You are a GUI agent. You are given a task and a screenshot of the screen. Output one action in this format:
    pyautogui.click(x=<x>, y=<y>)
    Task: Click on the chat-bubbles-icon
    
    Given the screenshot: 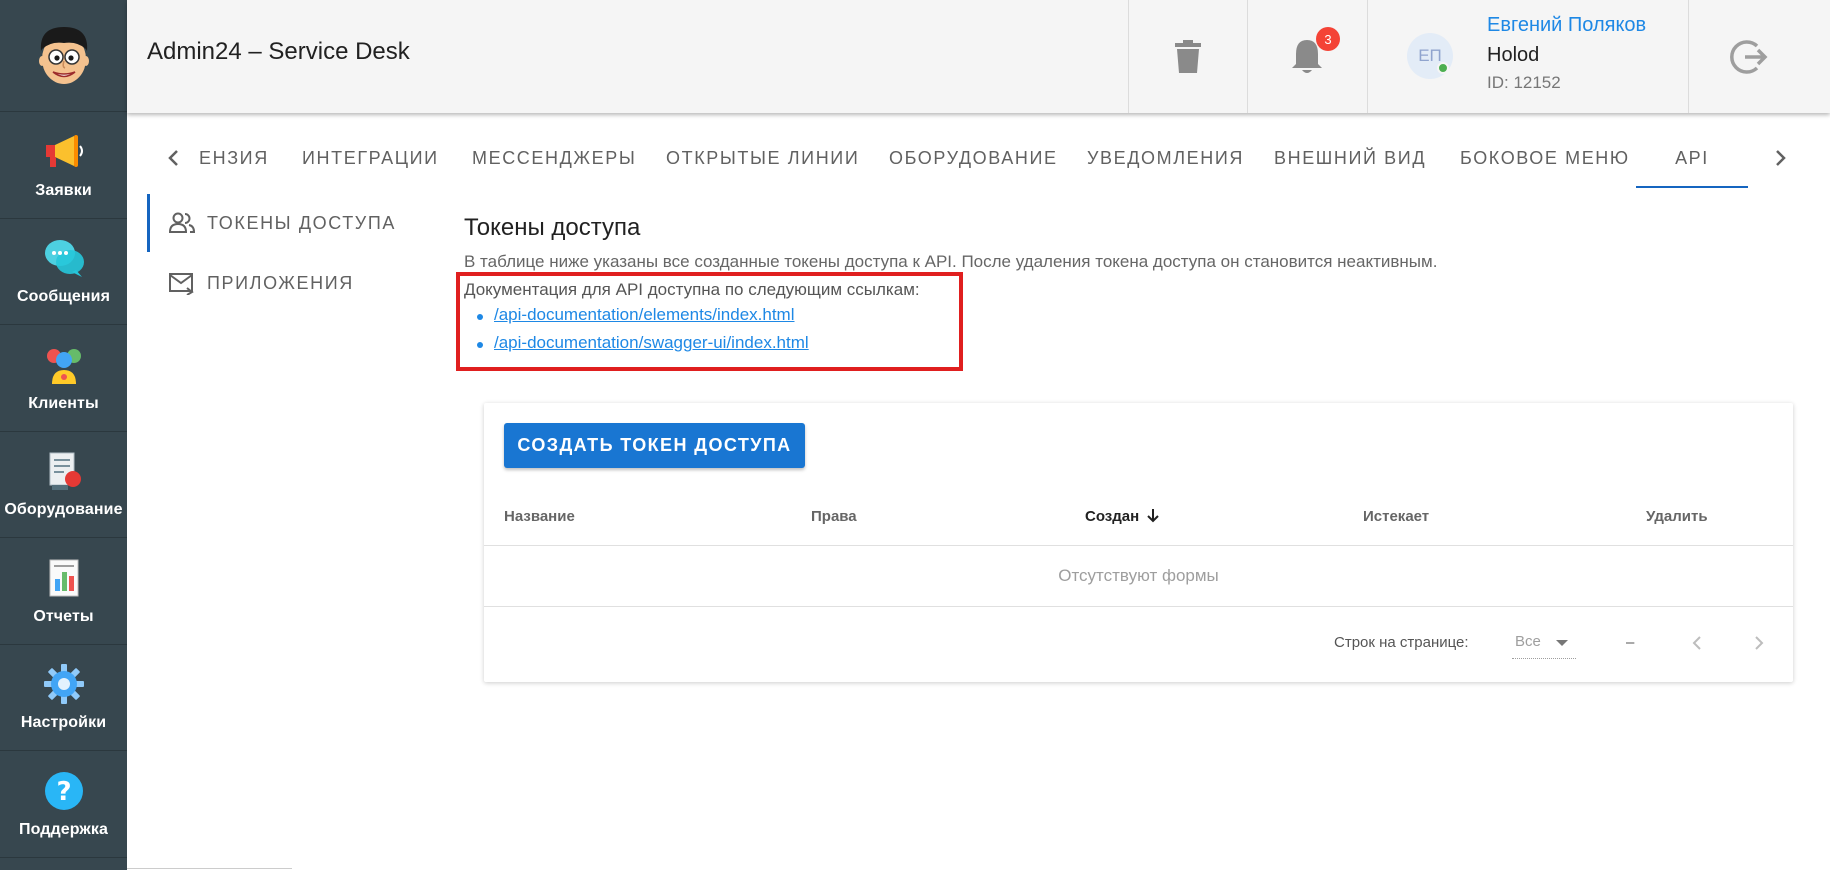 What is the action you would take?
    pyautogui.click(x=64, y=258)
    